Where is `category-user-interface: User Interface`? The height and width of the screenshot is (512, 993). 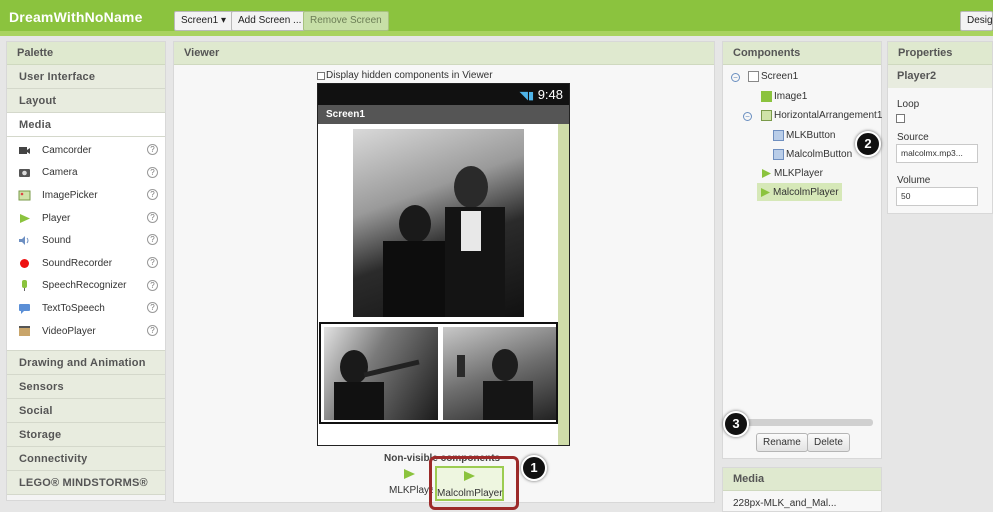
category-user-interface: User Interface is located at coordinates (86, 77).